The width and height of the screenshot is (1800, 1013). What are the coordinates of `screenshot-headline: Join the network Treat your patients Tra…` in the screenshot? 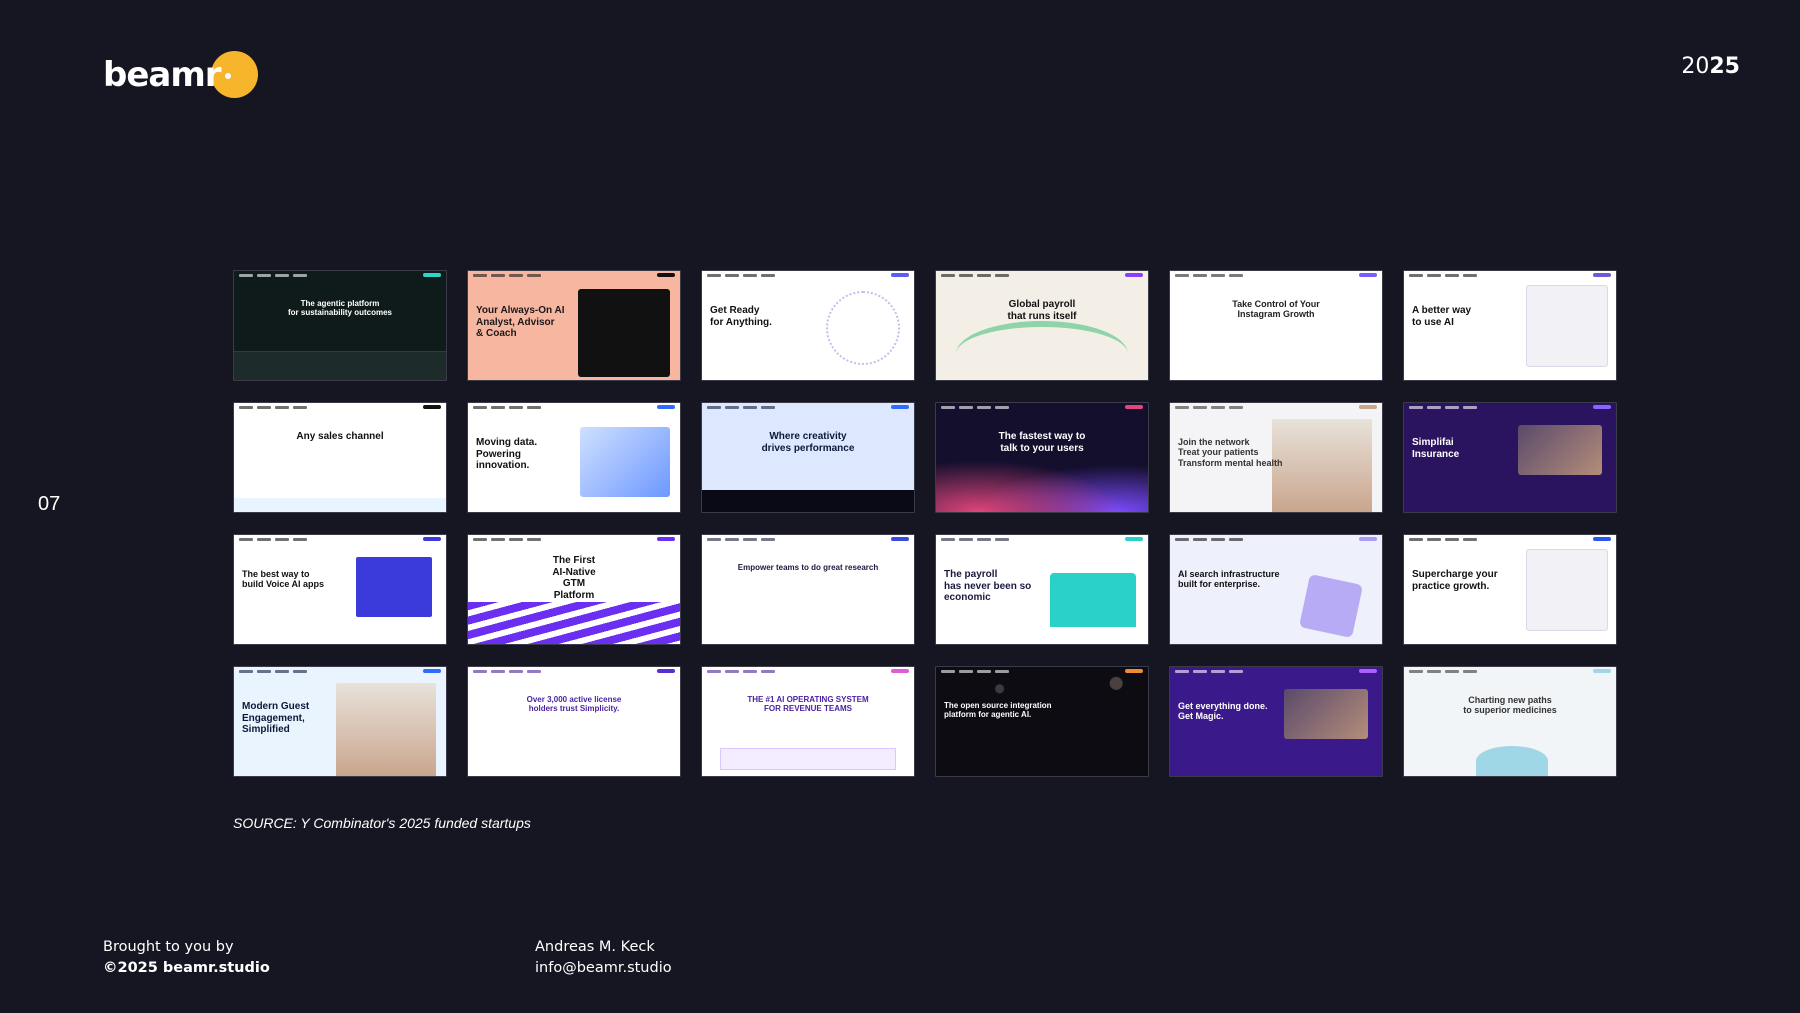 It's located at (1230, 452).